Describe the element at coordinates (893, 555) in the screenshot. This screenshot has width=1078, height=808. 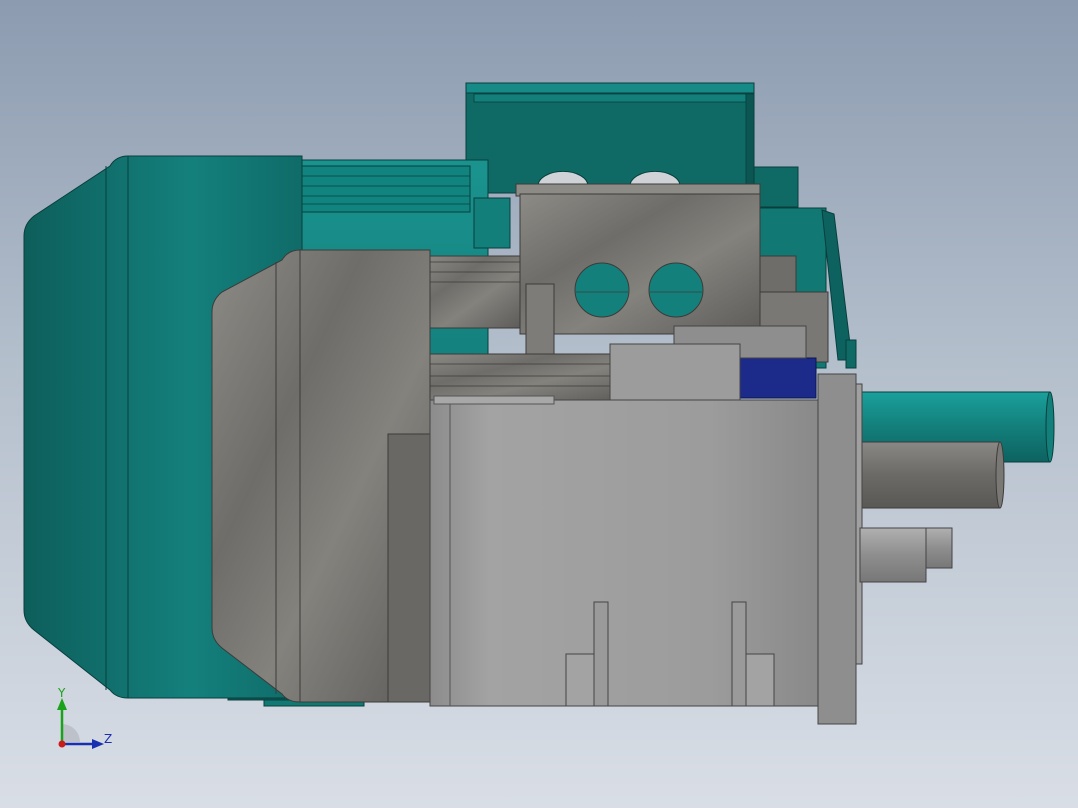
I see `grey-shaft` at that location.